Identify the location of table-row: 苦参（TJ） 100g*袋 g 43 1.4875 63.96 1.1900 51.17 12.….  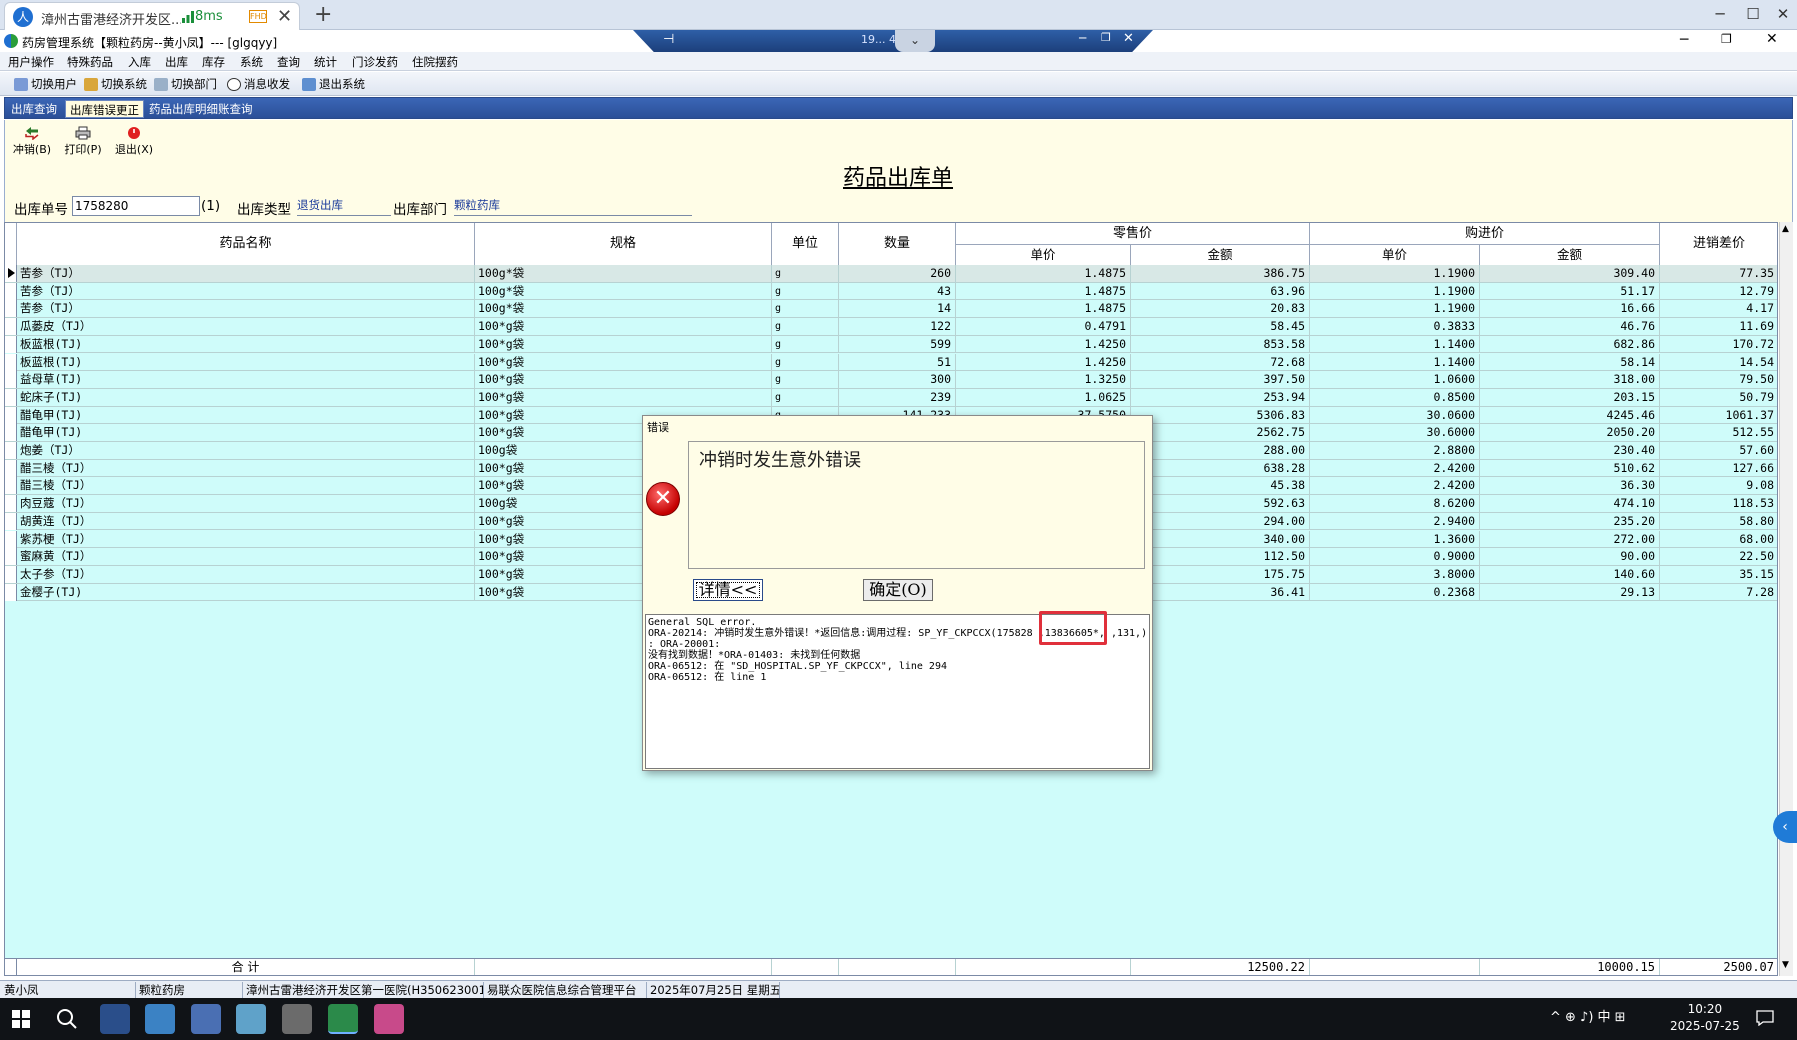
(891, 291).